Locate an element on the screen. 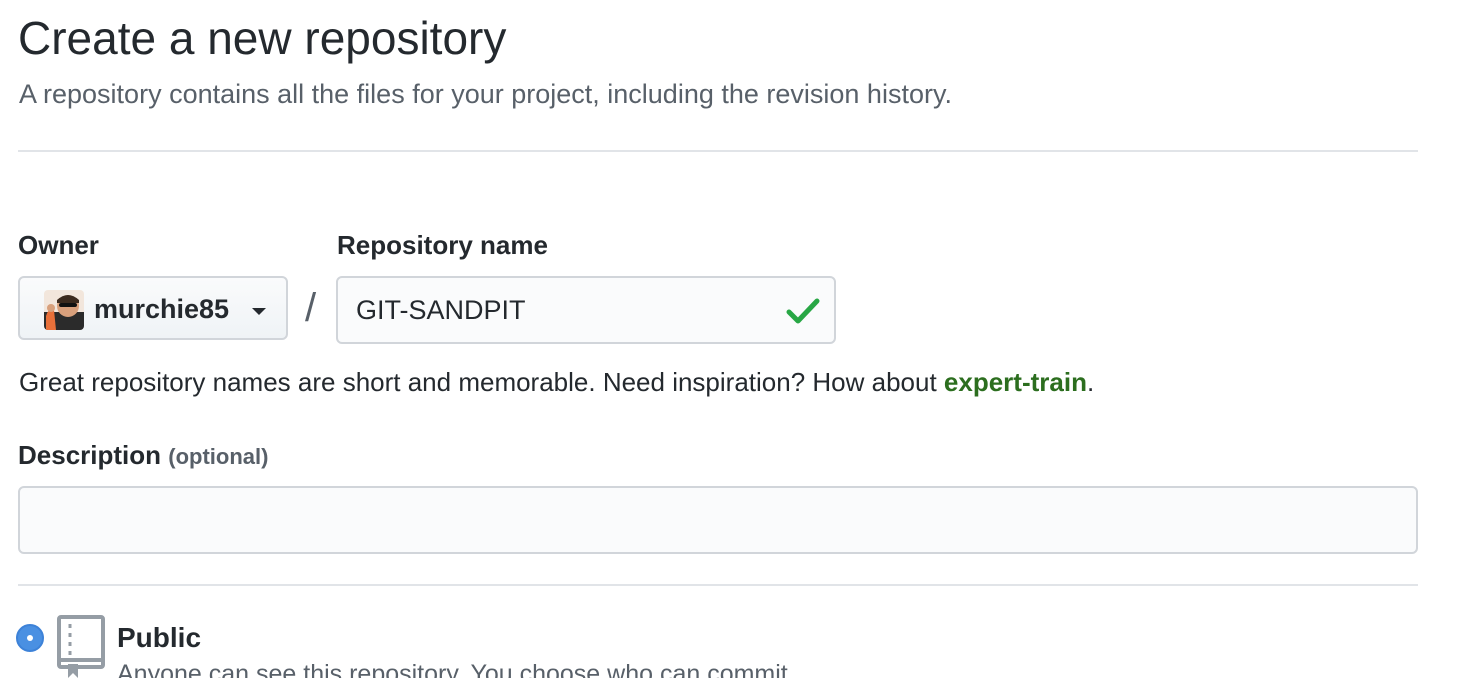  owner-select-button: murchie85 is located at coordinates (153, 308).